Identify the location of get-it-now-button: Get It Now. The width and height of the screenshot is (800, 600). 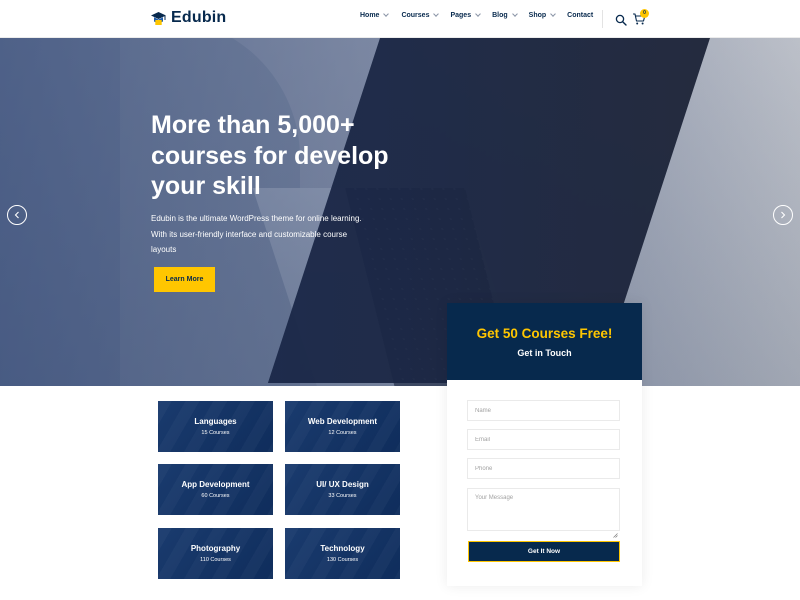
(544, 551).